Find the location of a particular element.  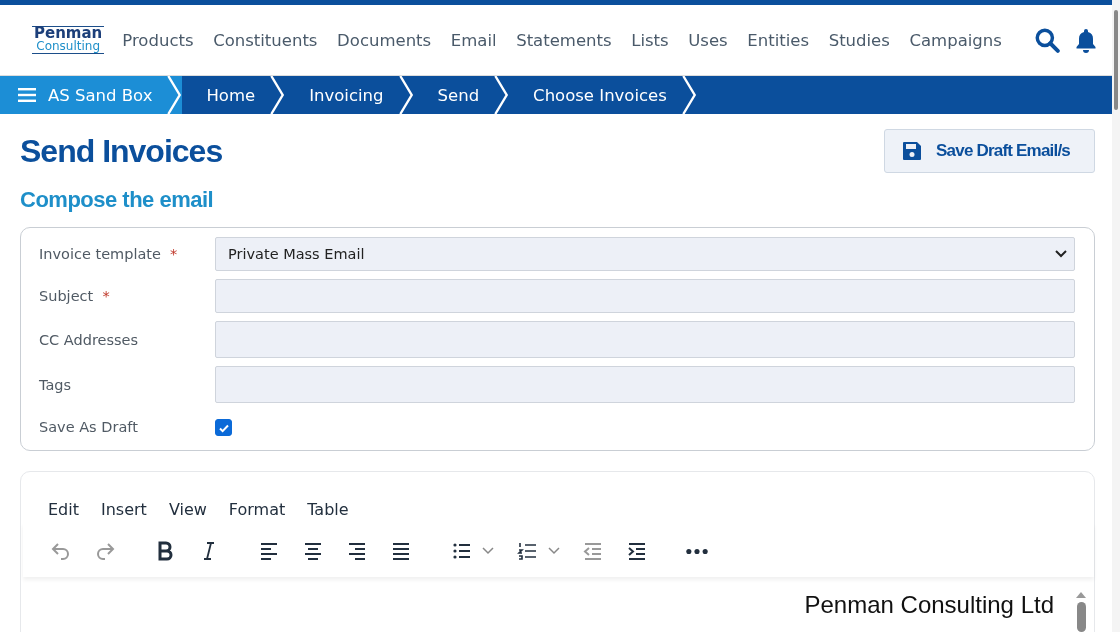

save-icon is located at coordinates (912, 151).